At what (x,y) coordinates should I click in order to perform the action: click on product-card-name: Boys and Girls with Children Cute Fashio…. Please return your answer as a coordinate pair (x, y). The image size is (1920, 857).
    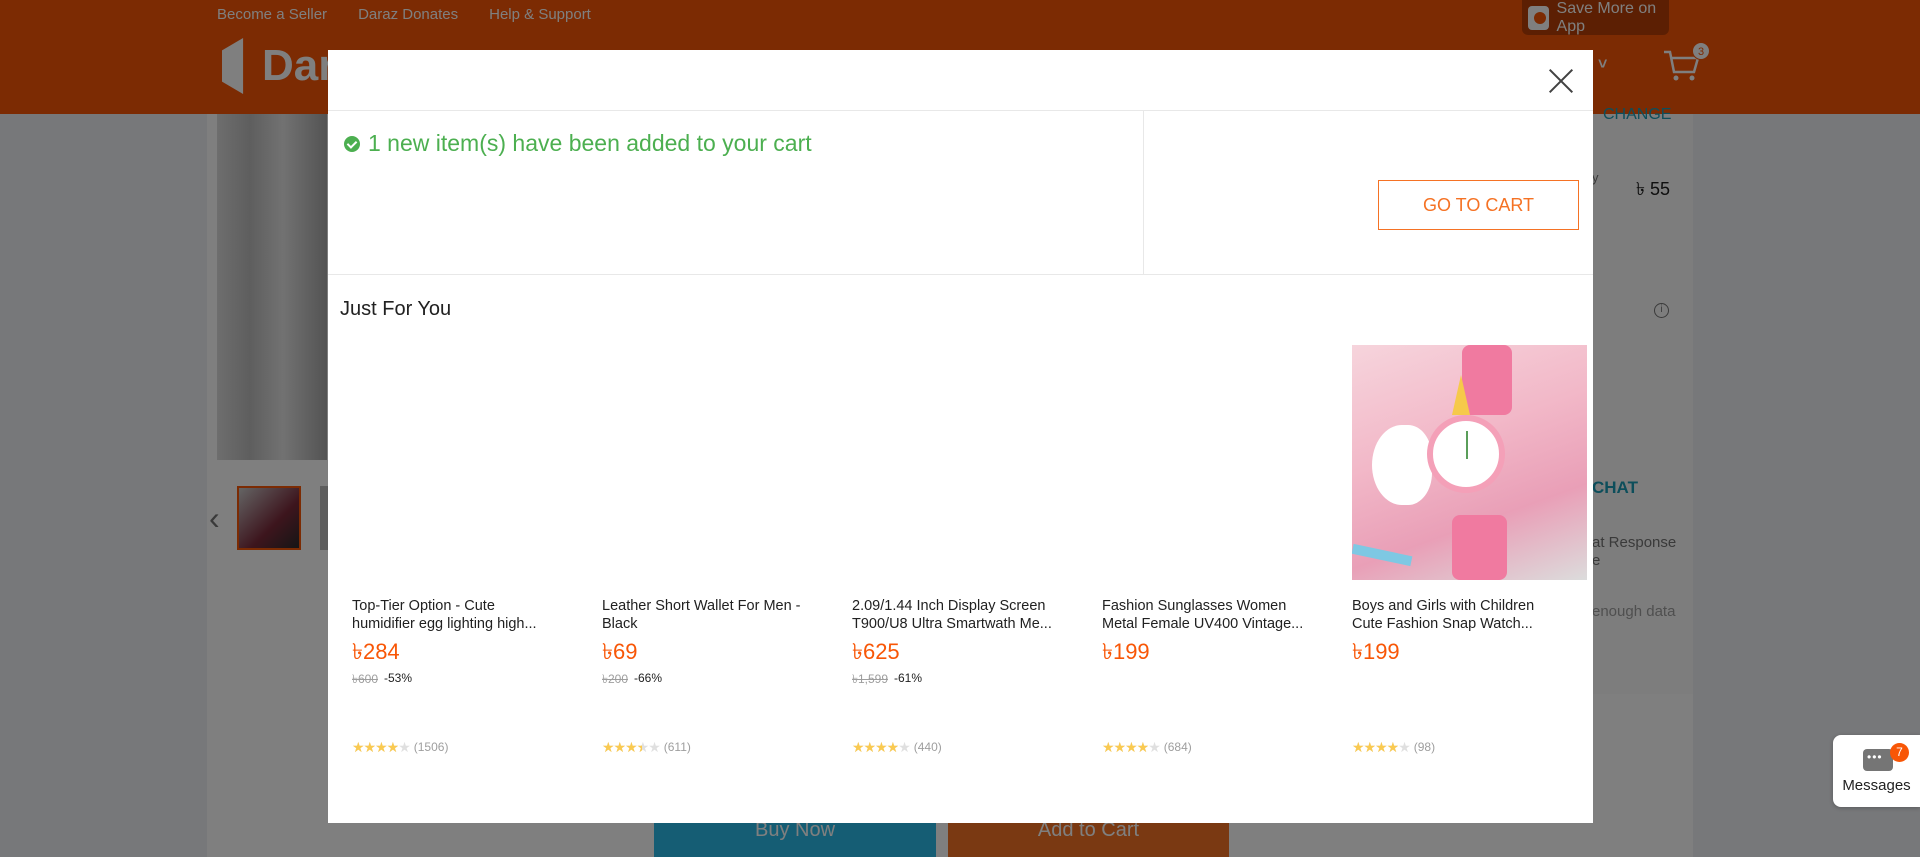
    Looking at the image, I should click on (1462, 615).